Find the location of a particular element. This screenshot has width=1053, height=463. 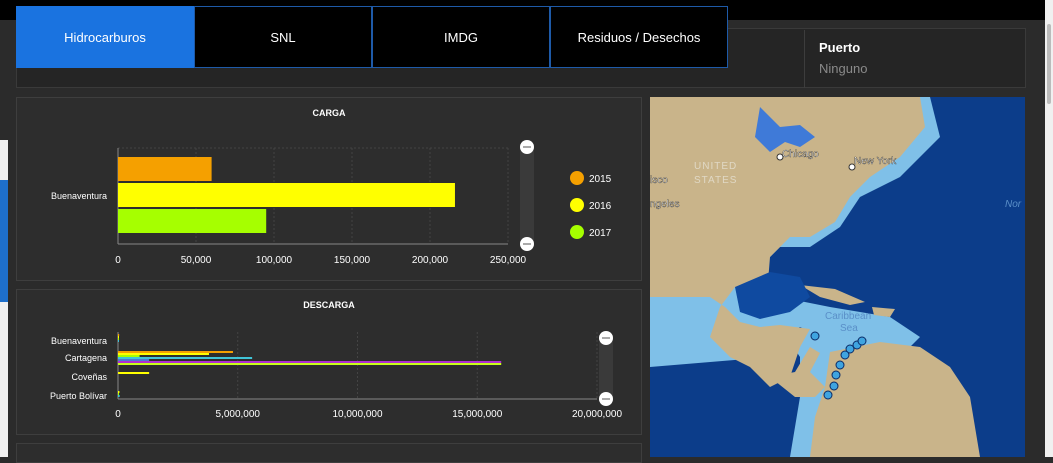

scrollbar-thumb is located at coordinates (1049, 64).